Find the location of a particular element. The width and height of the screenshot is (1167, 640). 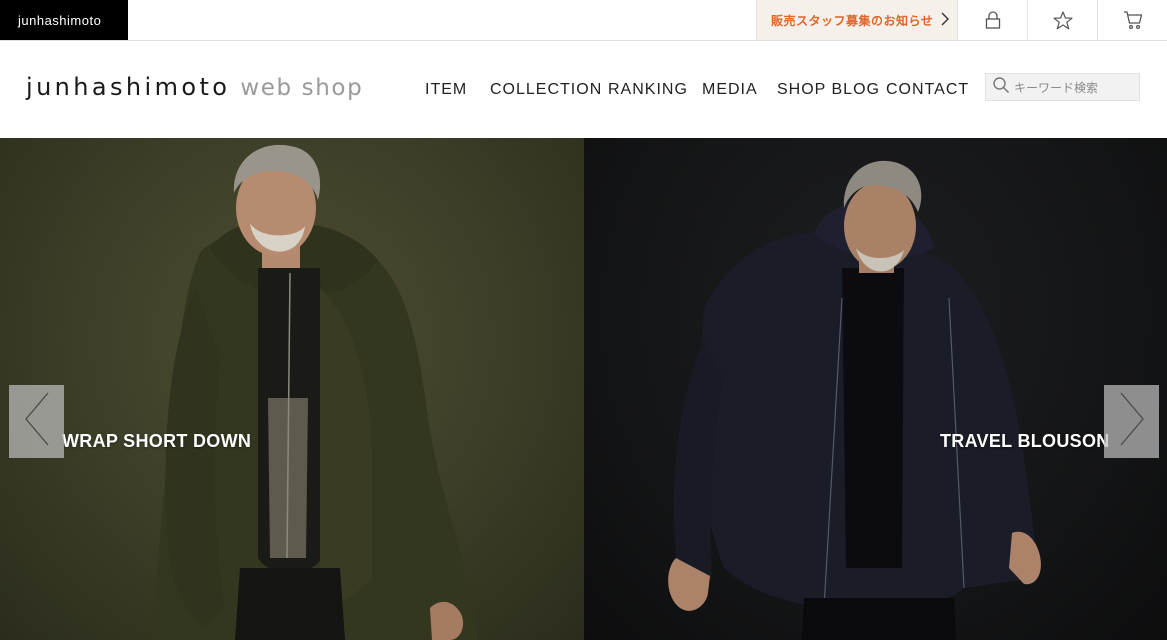

star-icon is located at coordinates (1062, 20).